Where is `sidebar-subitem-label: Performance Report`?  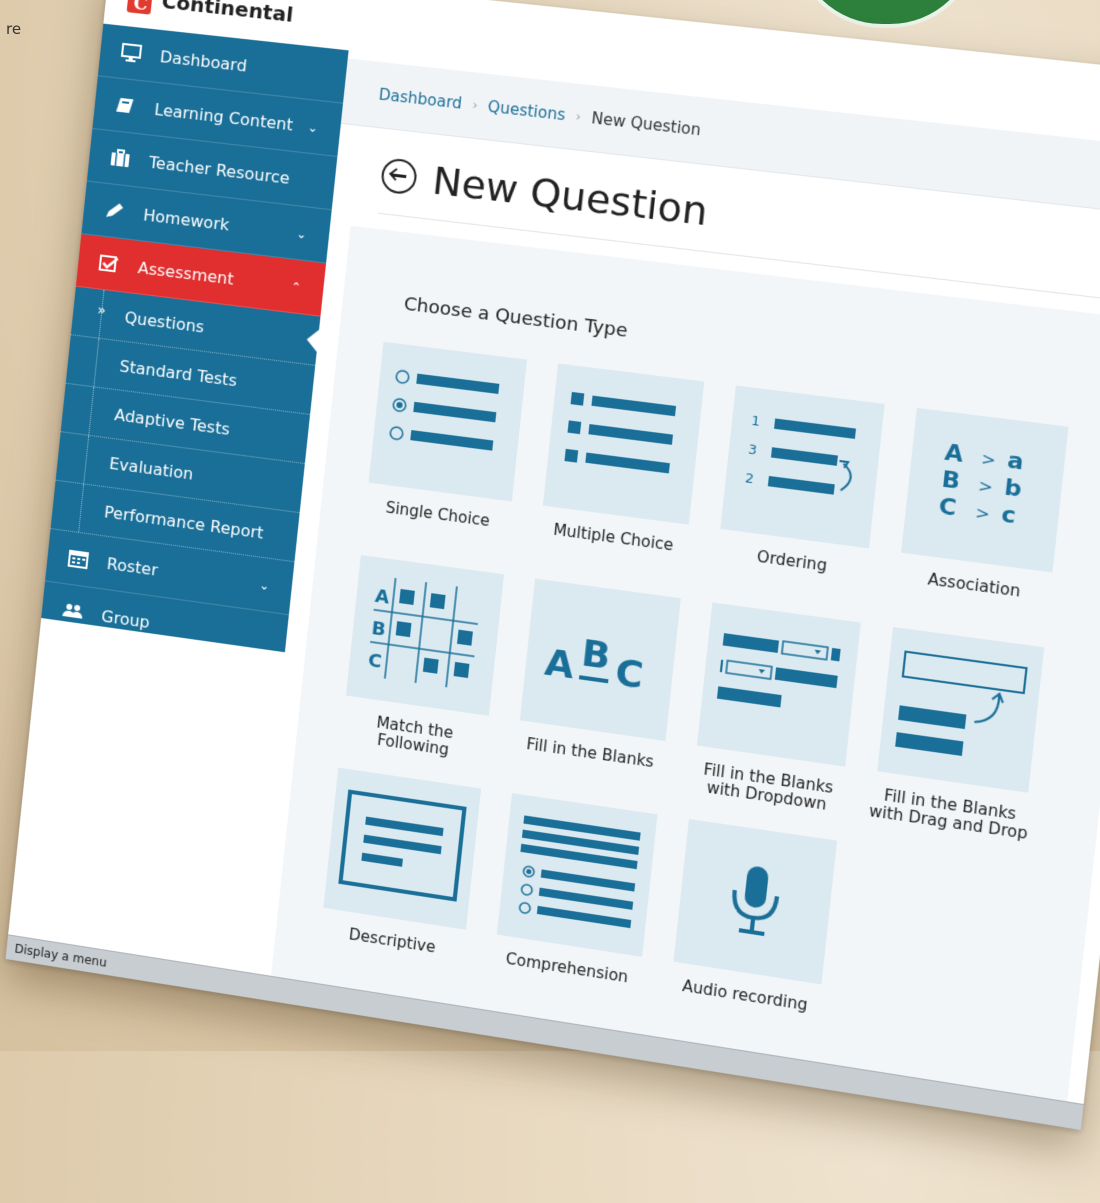 sidebar-subitem-label: Performance Report is located at coordinates (184, 522).